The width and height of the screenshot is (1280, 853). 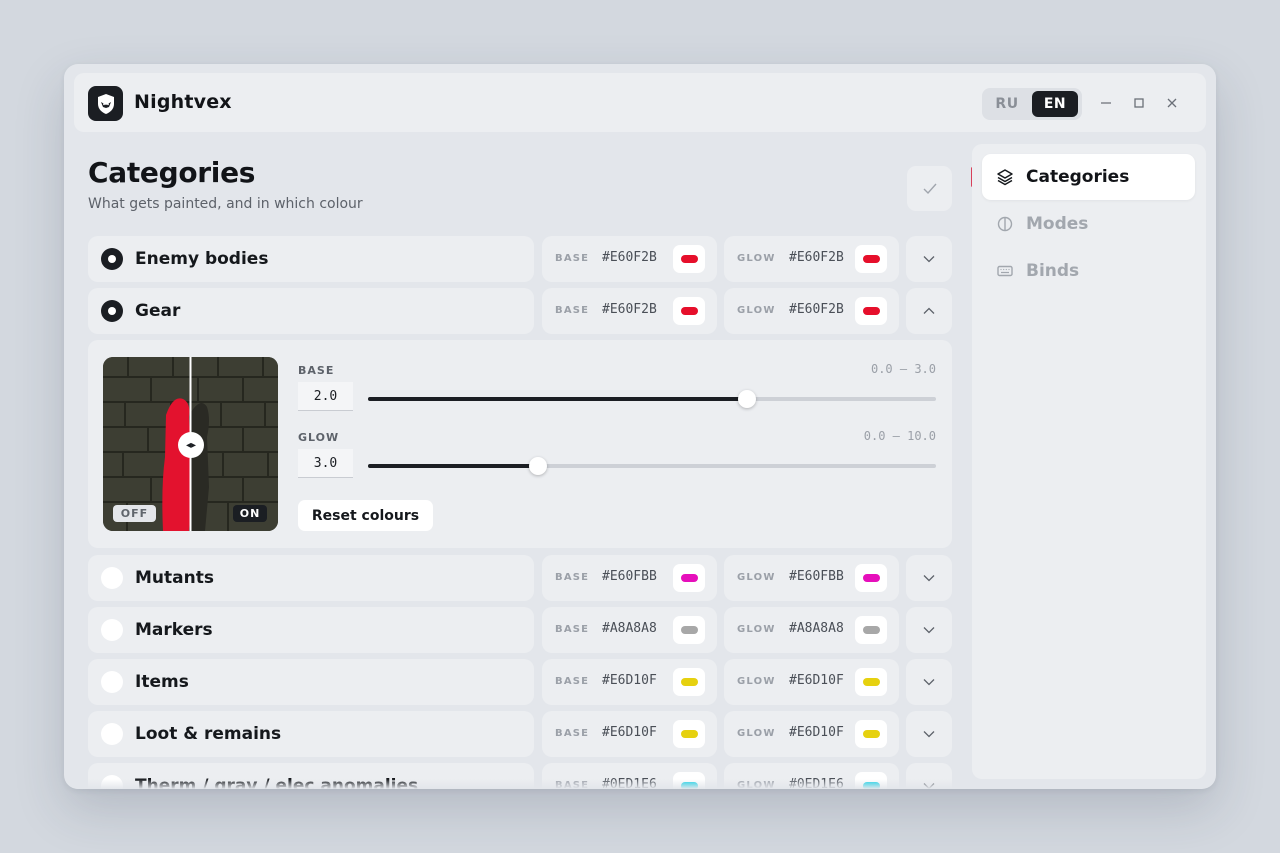 What do you see at coordinates (316, 370) in the screenshot?
I see `base-slider-label: BASE` at bounding box center [316, 370].